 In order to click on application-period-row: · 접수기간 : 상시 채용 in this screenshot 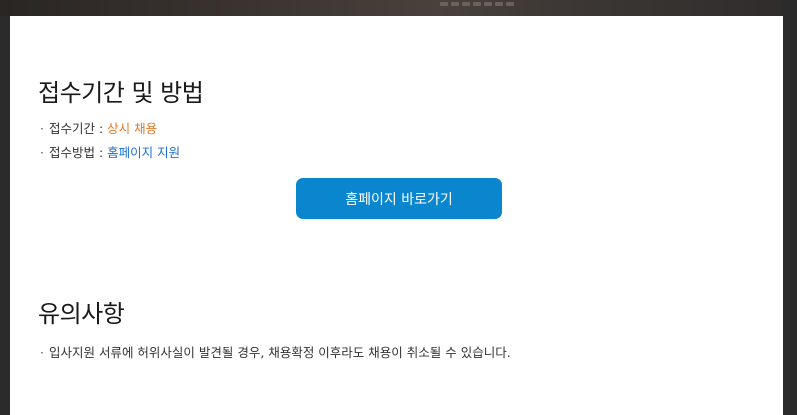, I will do `click(98, 127)`.